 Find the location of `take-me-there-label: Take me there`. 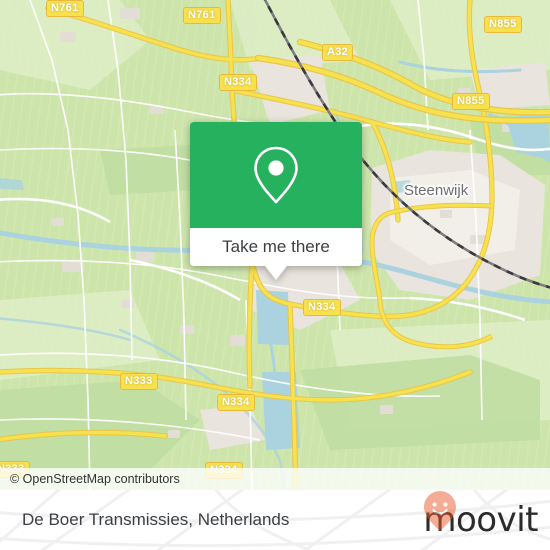

take-me-there-label: Take me there is located at coordinates (276, 246).